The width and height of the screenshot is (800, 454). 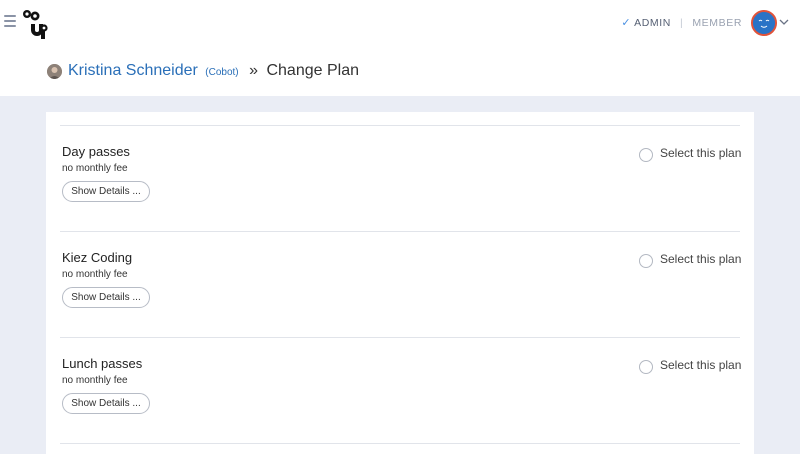 I want to click on top-navigation-bar: ✓ ADMIN | MEMBER, so click(x=400, y=23).